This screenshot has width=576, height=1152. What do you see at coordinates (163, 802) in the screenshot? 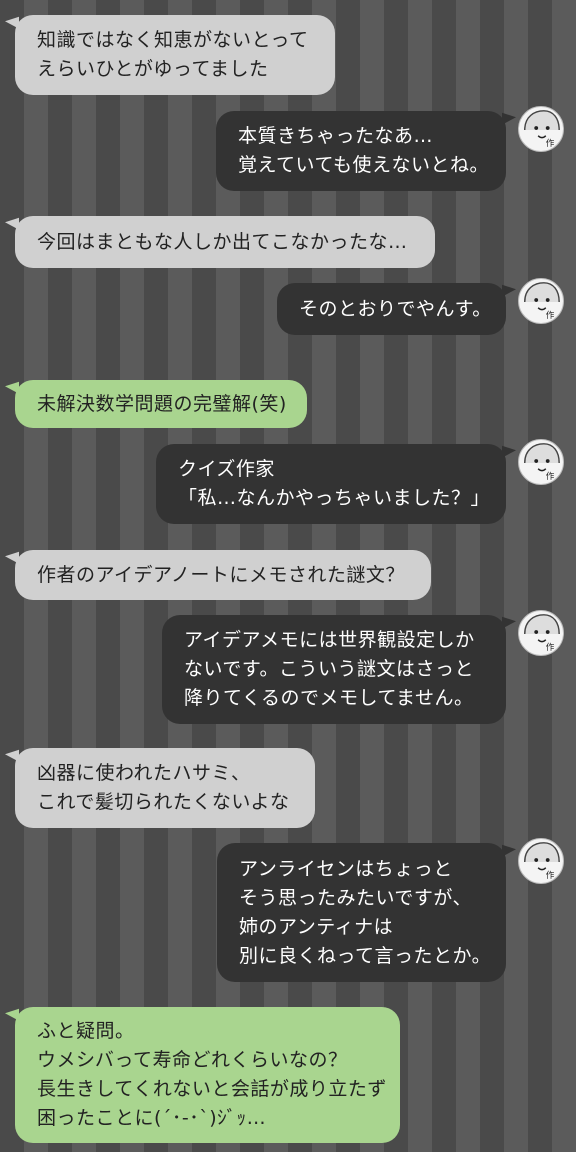
I see `message-line: これで髪切られたくないよな` at bounding box center [163, 802].